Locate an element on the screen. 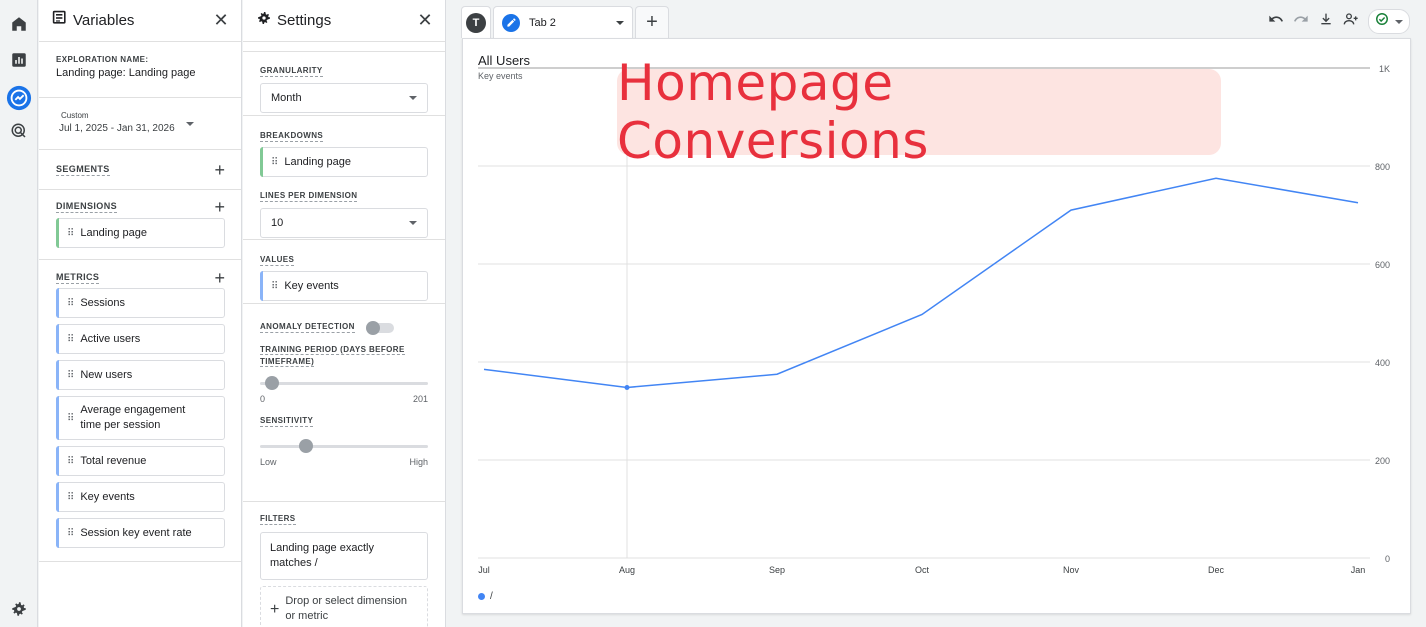 Image resolution: width=1426 pixels, height=627 pixels. sensitivity-label: SENSITIVITY is located at coordinates (287, 421).